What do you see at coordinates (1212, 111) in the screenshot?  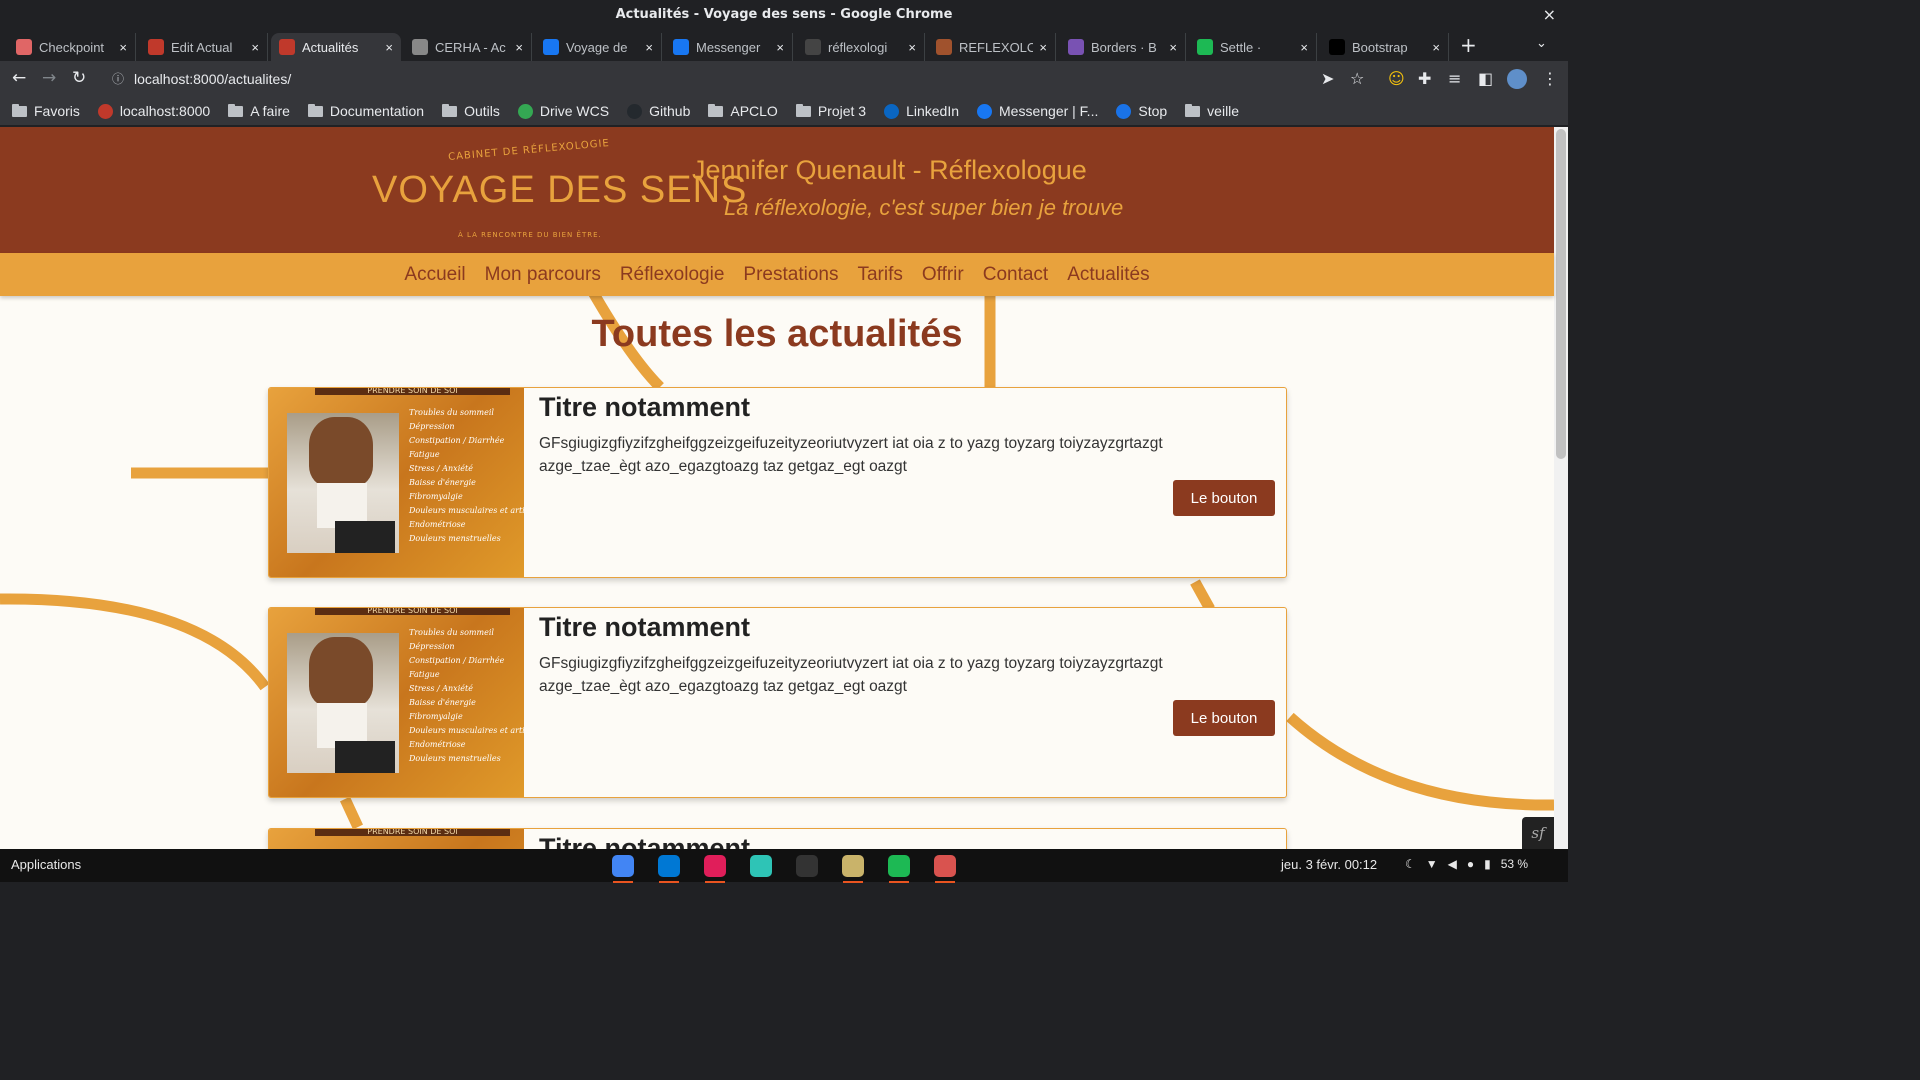 I see `bookmark-12: veille` at bounding box center [1212, 111].